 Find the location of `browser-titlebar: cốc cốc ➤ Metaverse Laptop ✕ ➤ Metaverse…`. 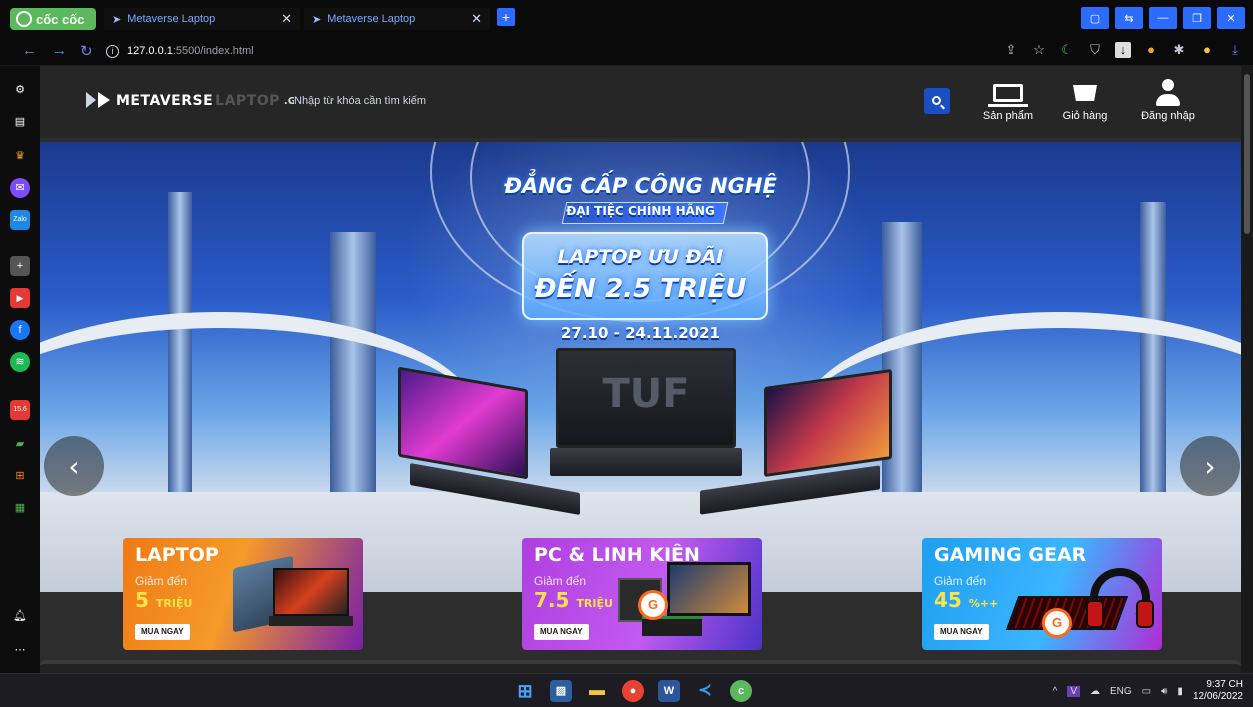

browser-titlebar: cốc cốc ➤ Metaverse Laptop ✕ ➤ Metaverse… is located at coordinates (626, 18).